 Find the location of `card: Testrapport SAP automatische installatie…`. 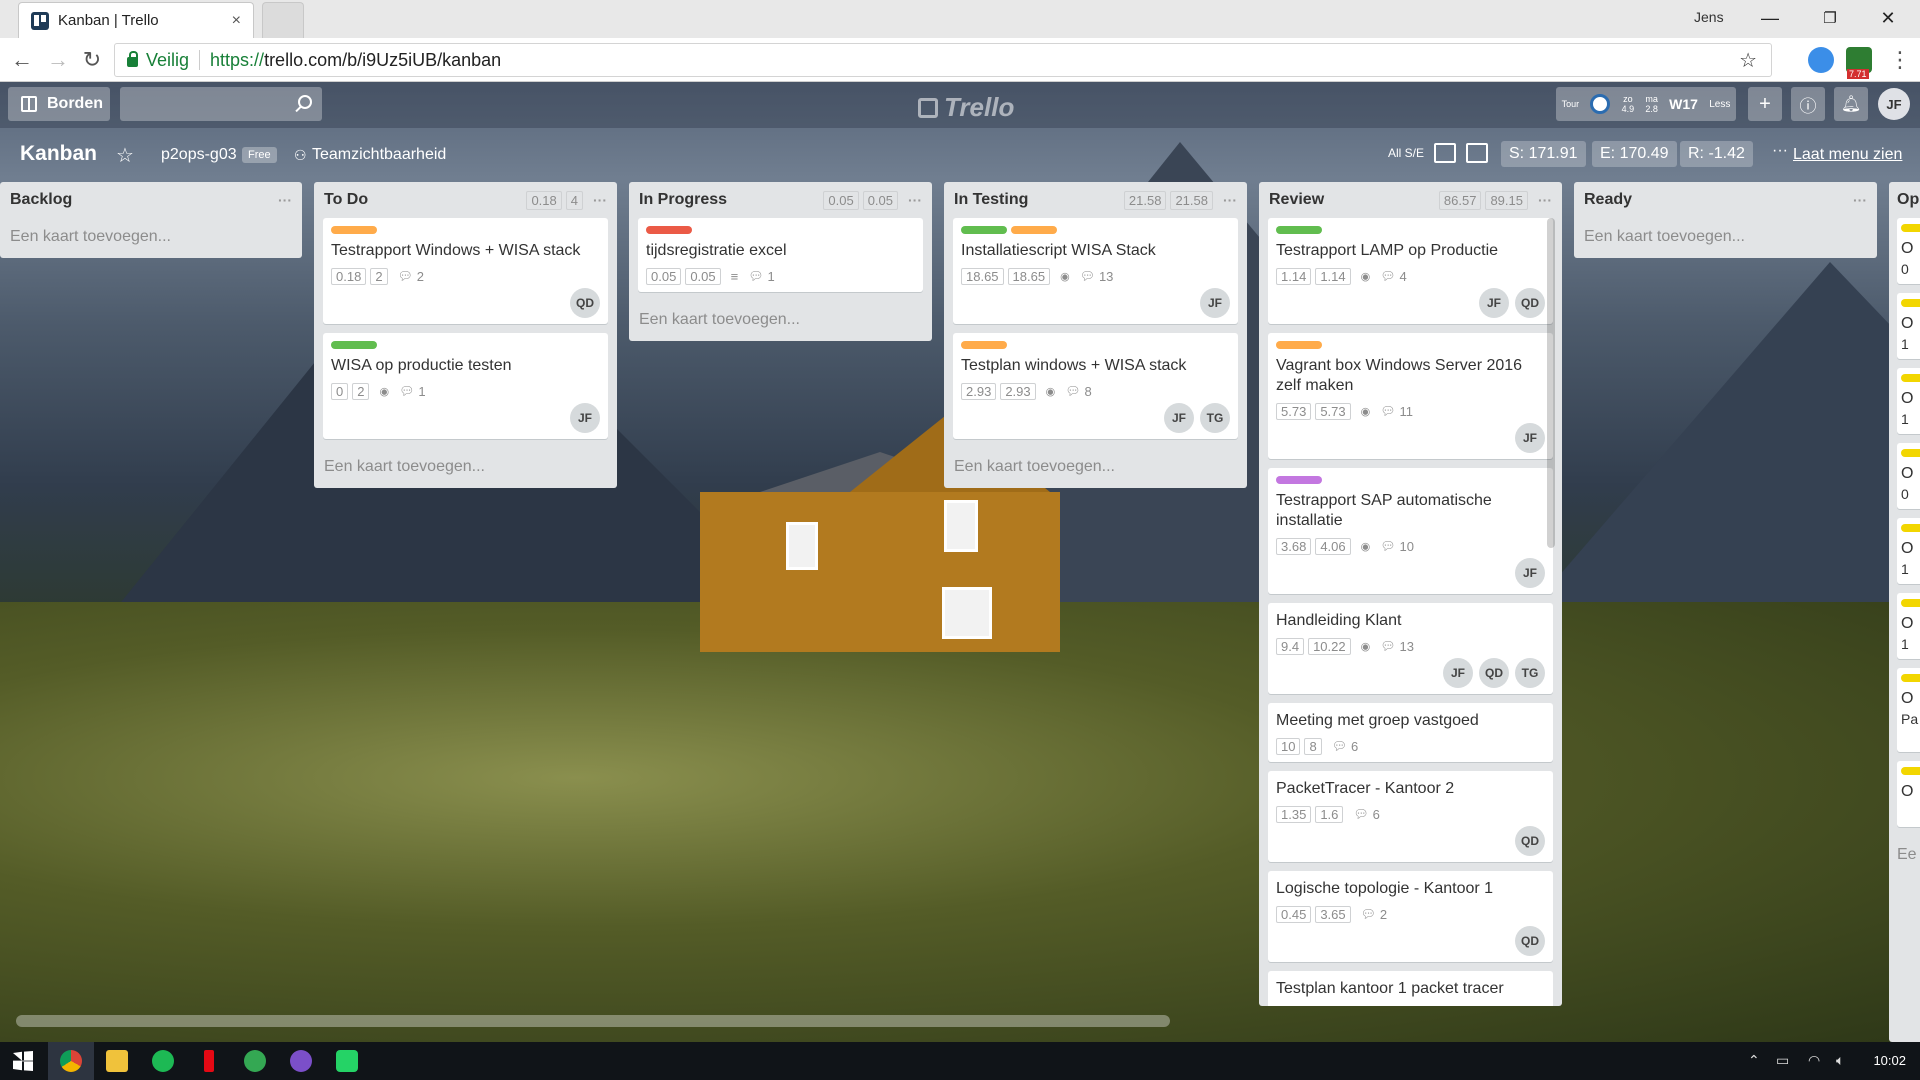

card: Testrapport SAP automatische installatie… is located at coordinates (1410, 531).